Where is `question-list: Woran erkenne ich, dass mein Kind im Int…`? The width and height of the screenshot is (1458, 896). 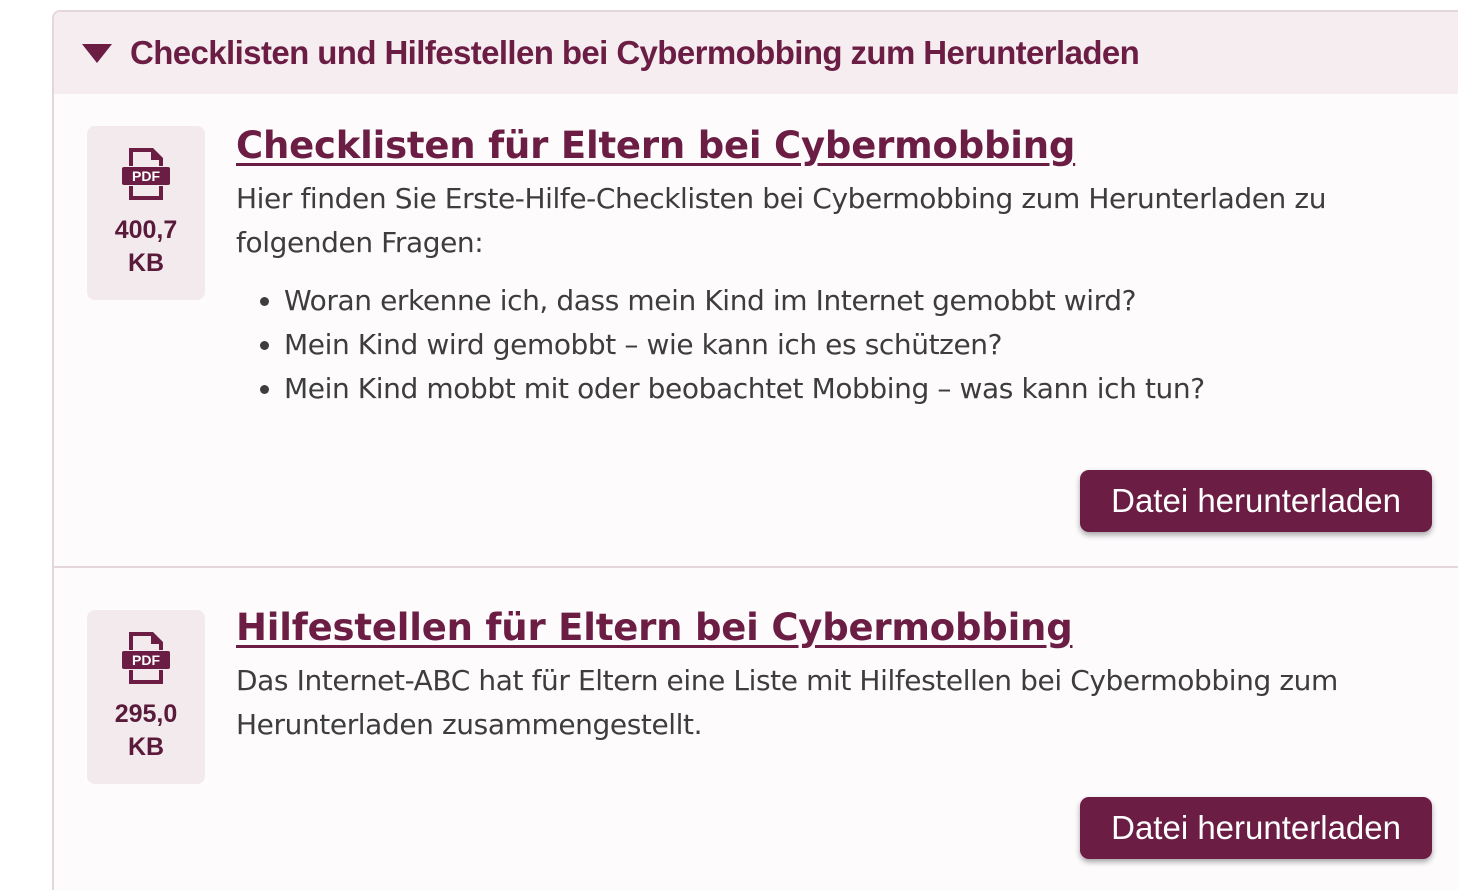
question-list: Woran erkenne ich, dass mein Kind im Int… is located at coordinates (839, 345).